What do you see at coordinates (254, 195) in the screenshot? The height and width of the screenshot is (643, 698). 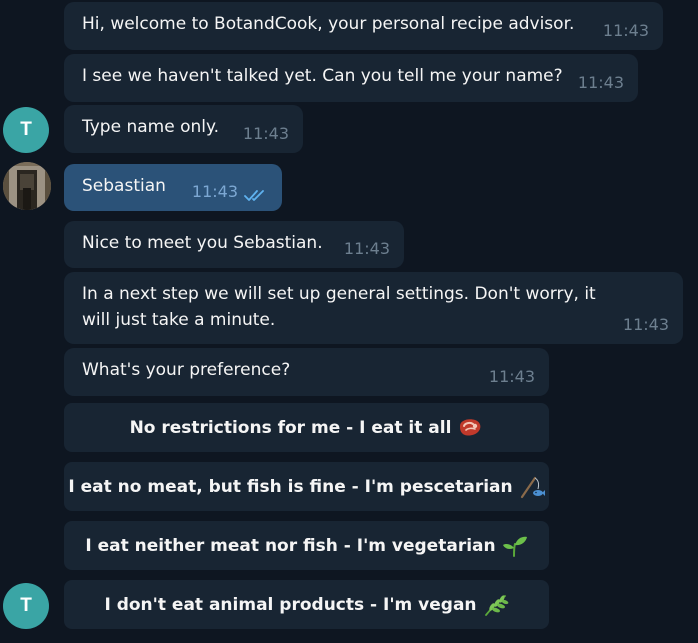 I see `read-receipt-icon` at bounding box center [254, 195].